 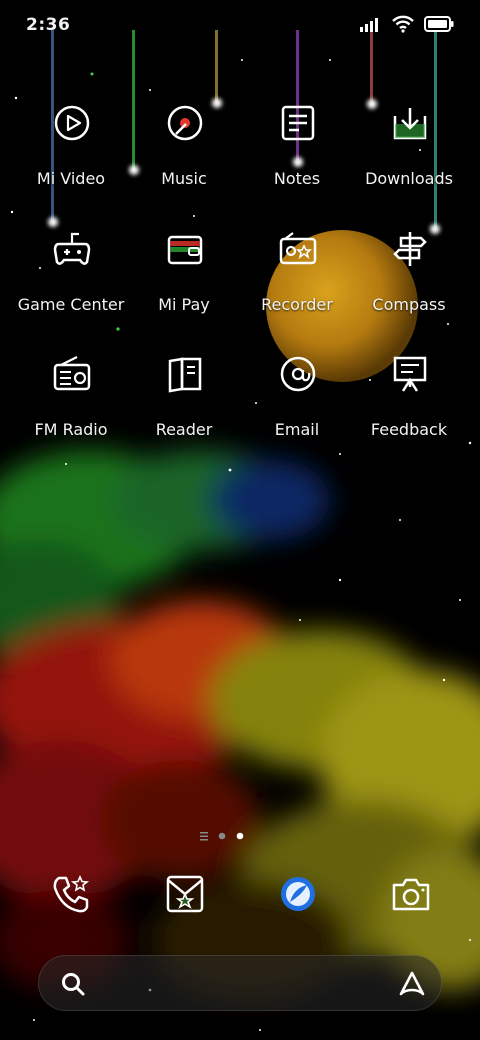 I want to click on dock-camera, so click(x=411, y=894).